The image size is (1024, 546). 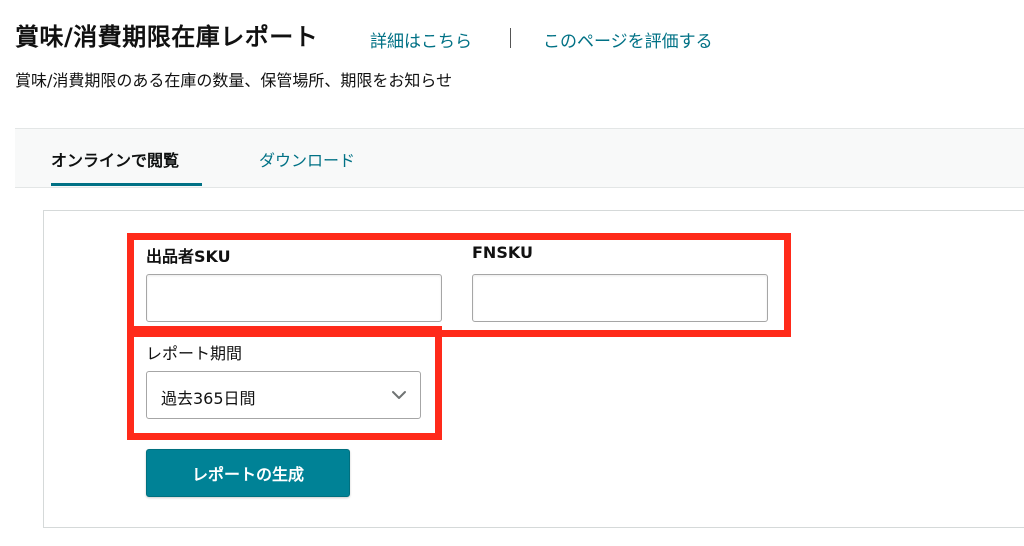 What do you see at coordinates (421, 39) in the screenshot?
I see `details-link: 詳細はこちら` at bounding box center [421, 39].